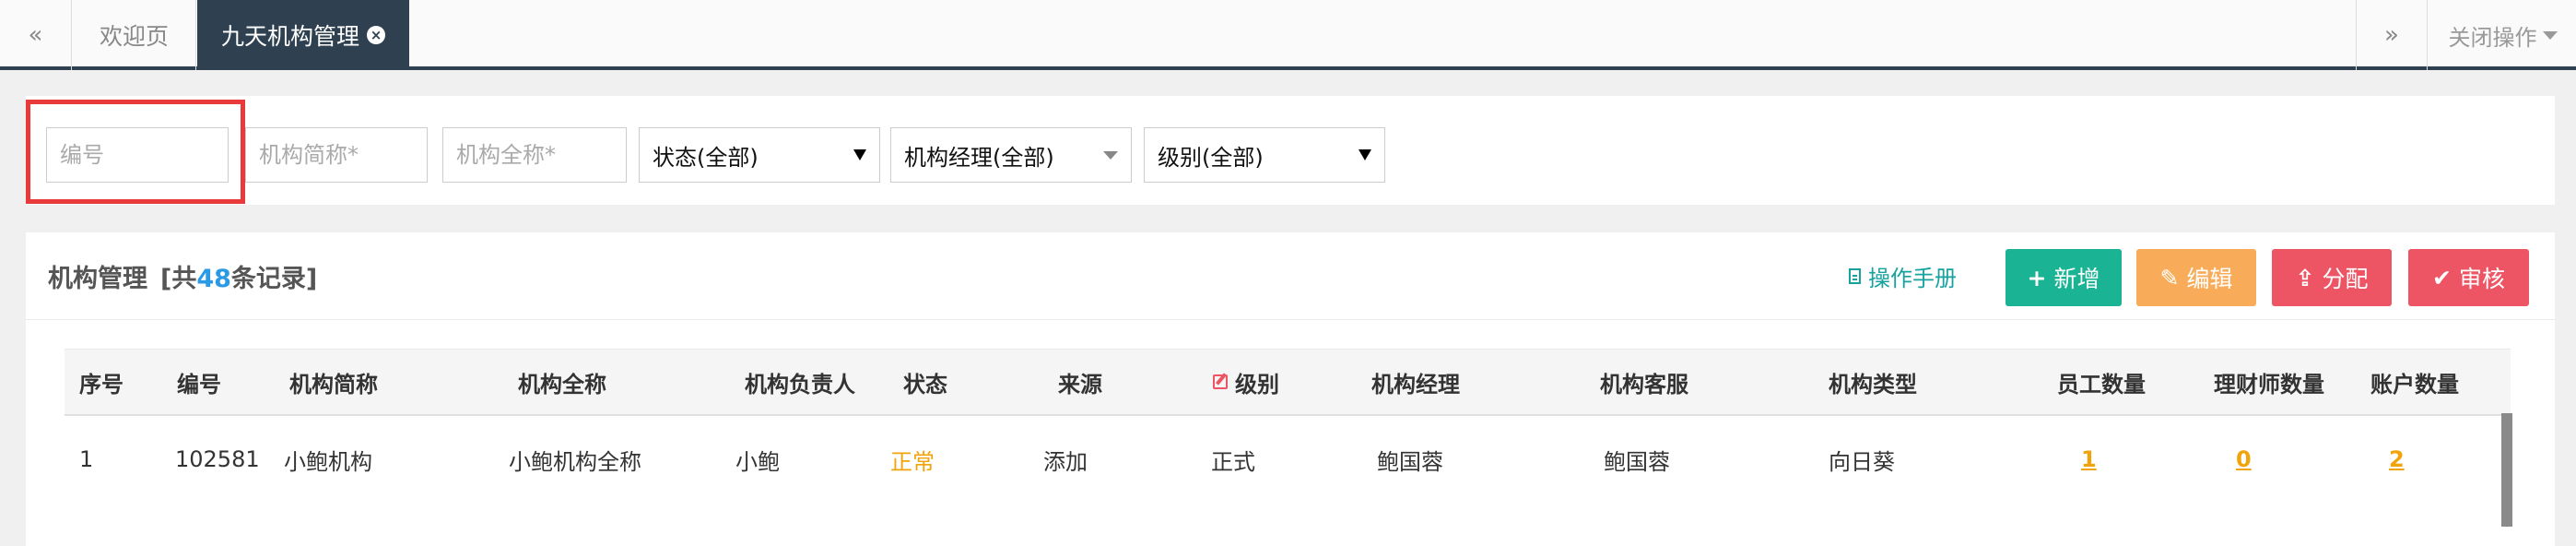 The image size is (2576, 546). I want to click on edit-icon, so click(1220, 381).